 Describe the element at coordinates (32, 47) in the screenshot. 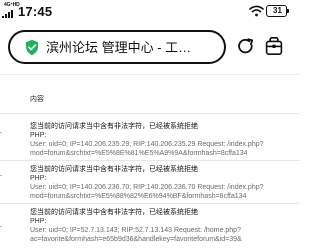

I see `shield-check-icon` at that location.